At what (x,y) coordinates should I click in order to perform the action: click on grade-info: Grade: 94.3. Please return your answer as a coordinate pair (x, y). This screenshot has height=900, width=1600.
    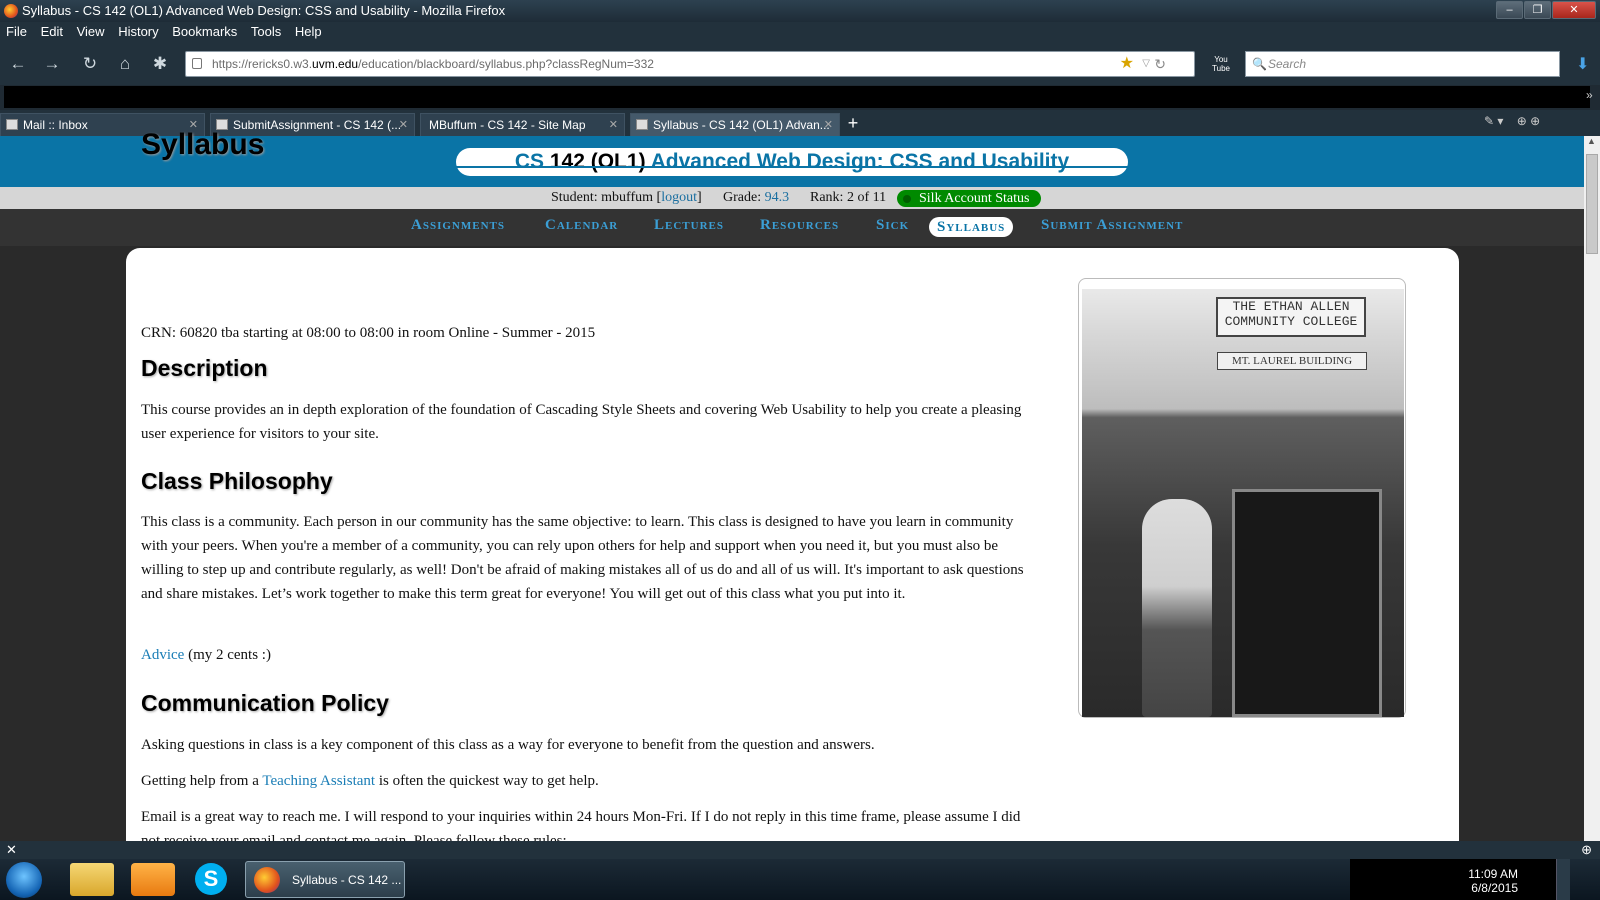
    Looking at the image, I should click on (756, 197).